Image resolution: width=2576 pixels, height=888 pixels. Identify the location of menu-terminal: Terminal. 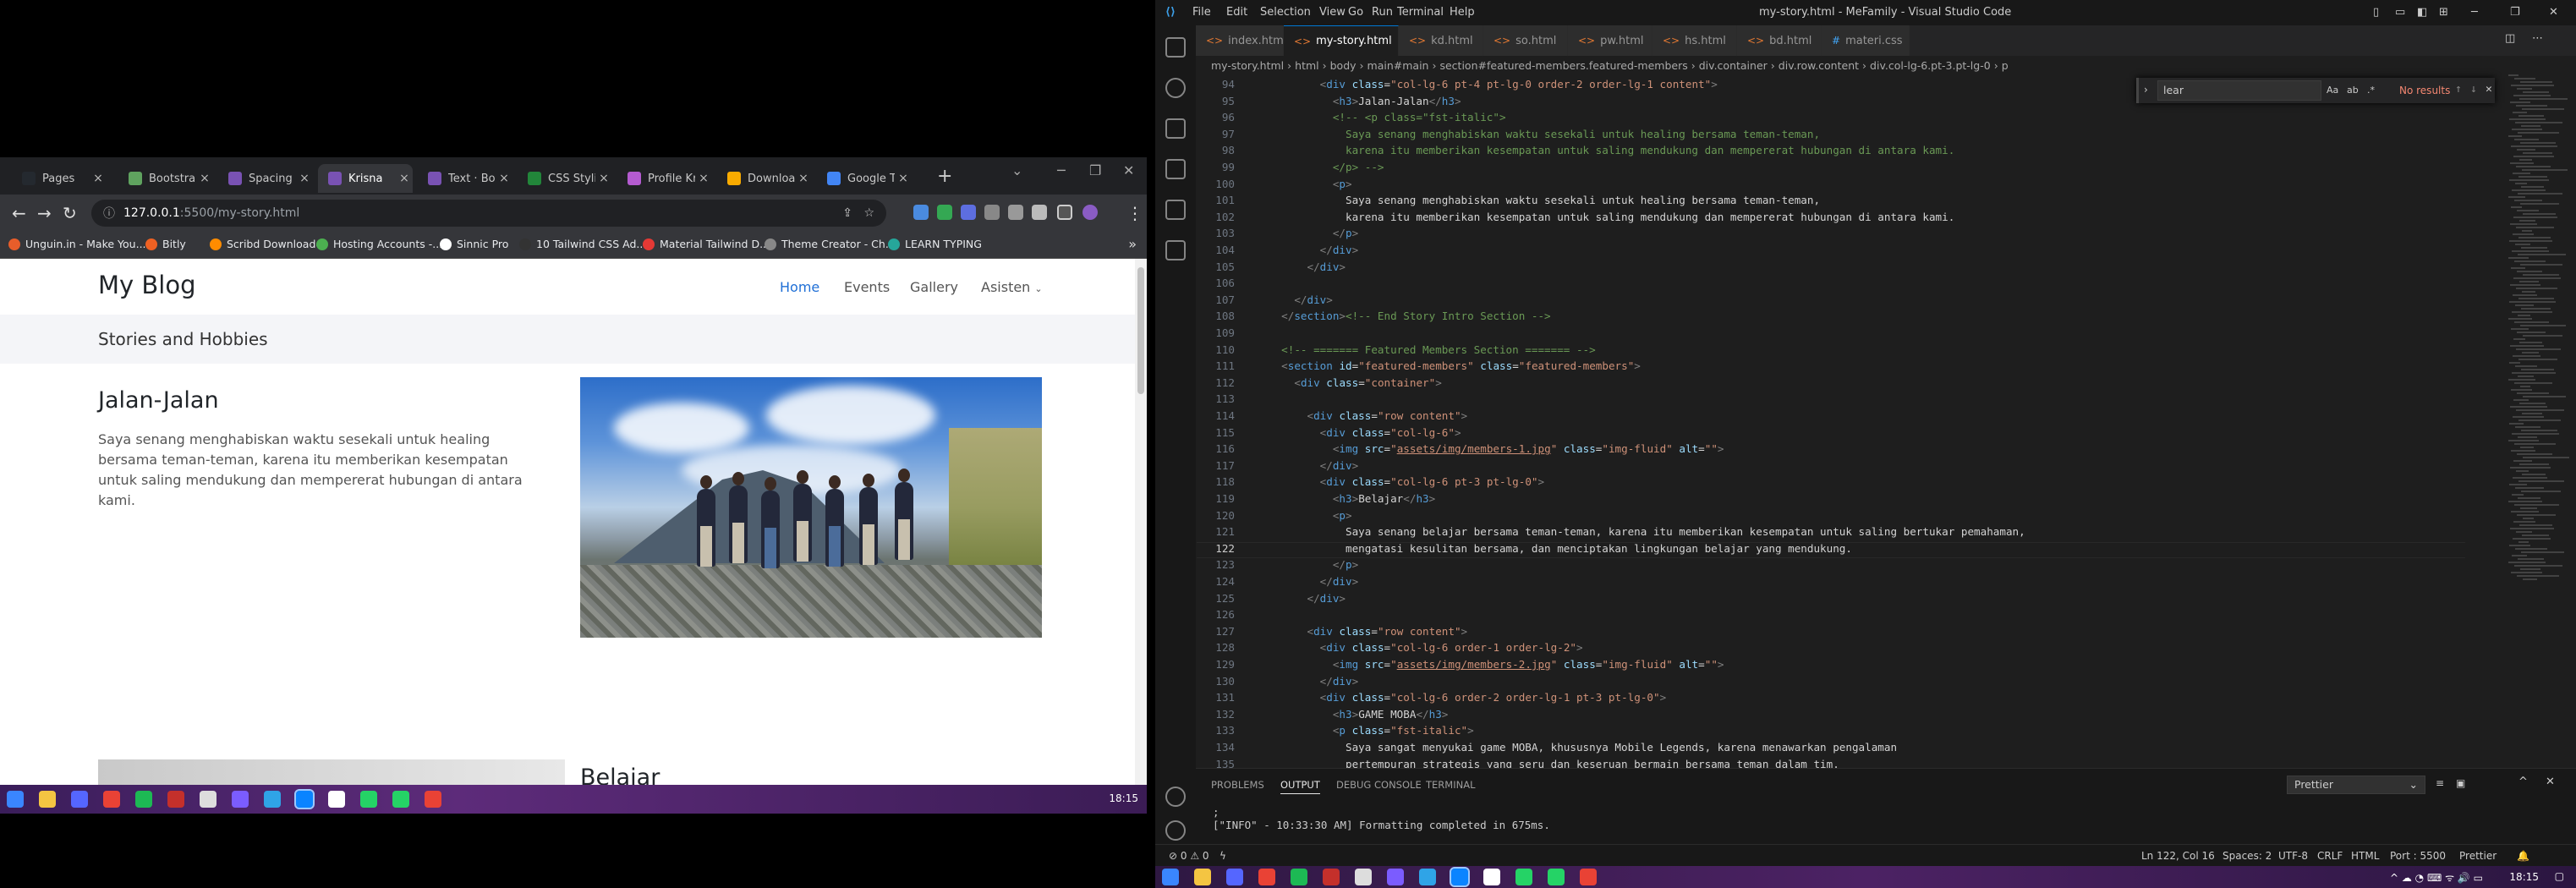
(1420, 12).